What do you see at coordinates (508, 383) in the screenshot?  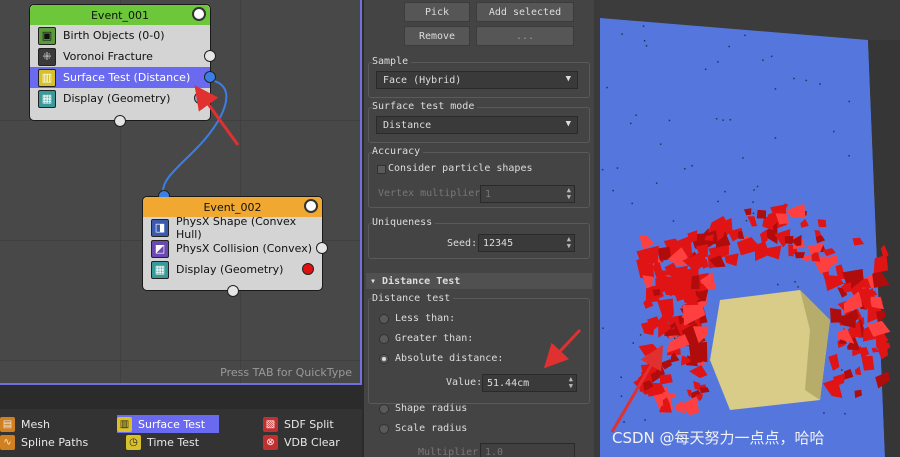 I see `spinner-value: 51.44cm` at bounding box center [508, 383].